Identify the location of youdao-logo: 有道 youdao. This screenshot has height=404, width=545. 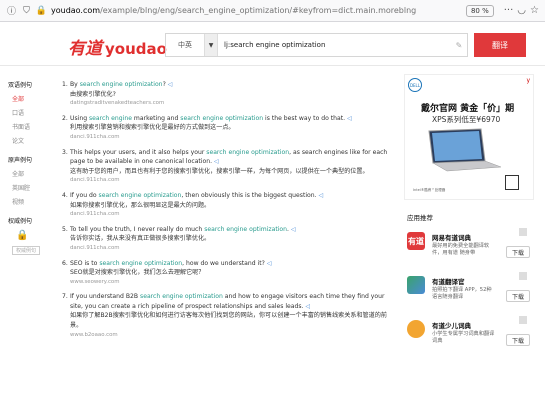
(117, 46).